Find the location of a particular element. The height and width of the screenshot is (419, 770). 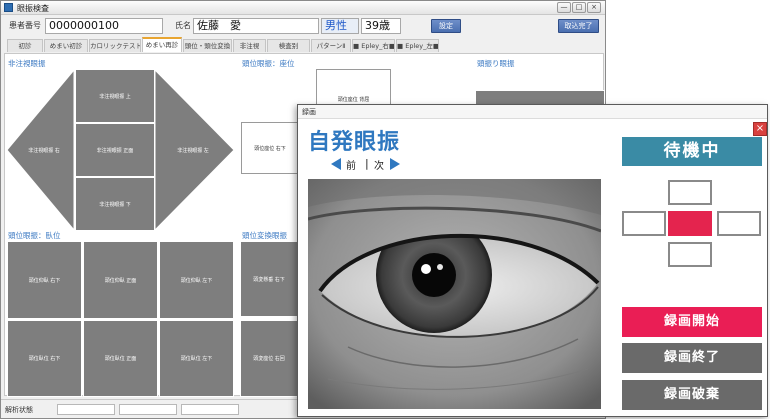

head-lying-supine-left: 頭位仰臥 左下 is located at coordinates (196, 280).